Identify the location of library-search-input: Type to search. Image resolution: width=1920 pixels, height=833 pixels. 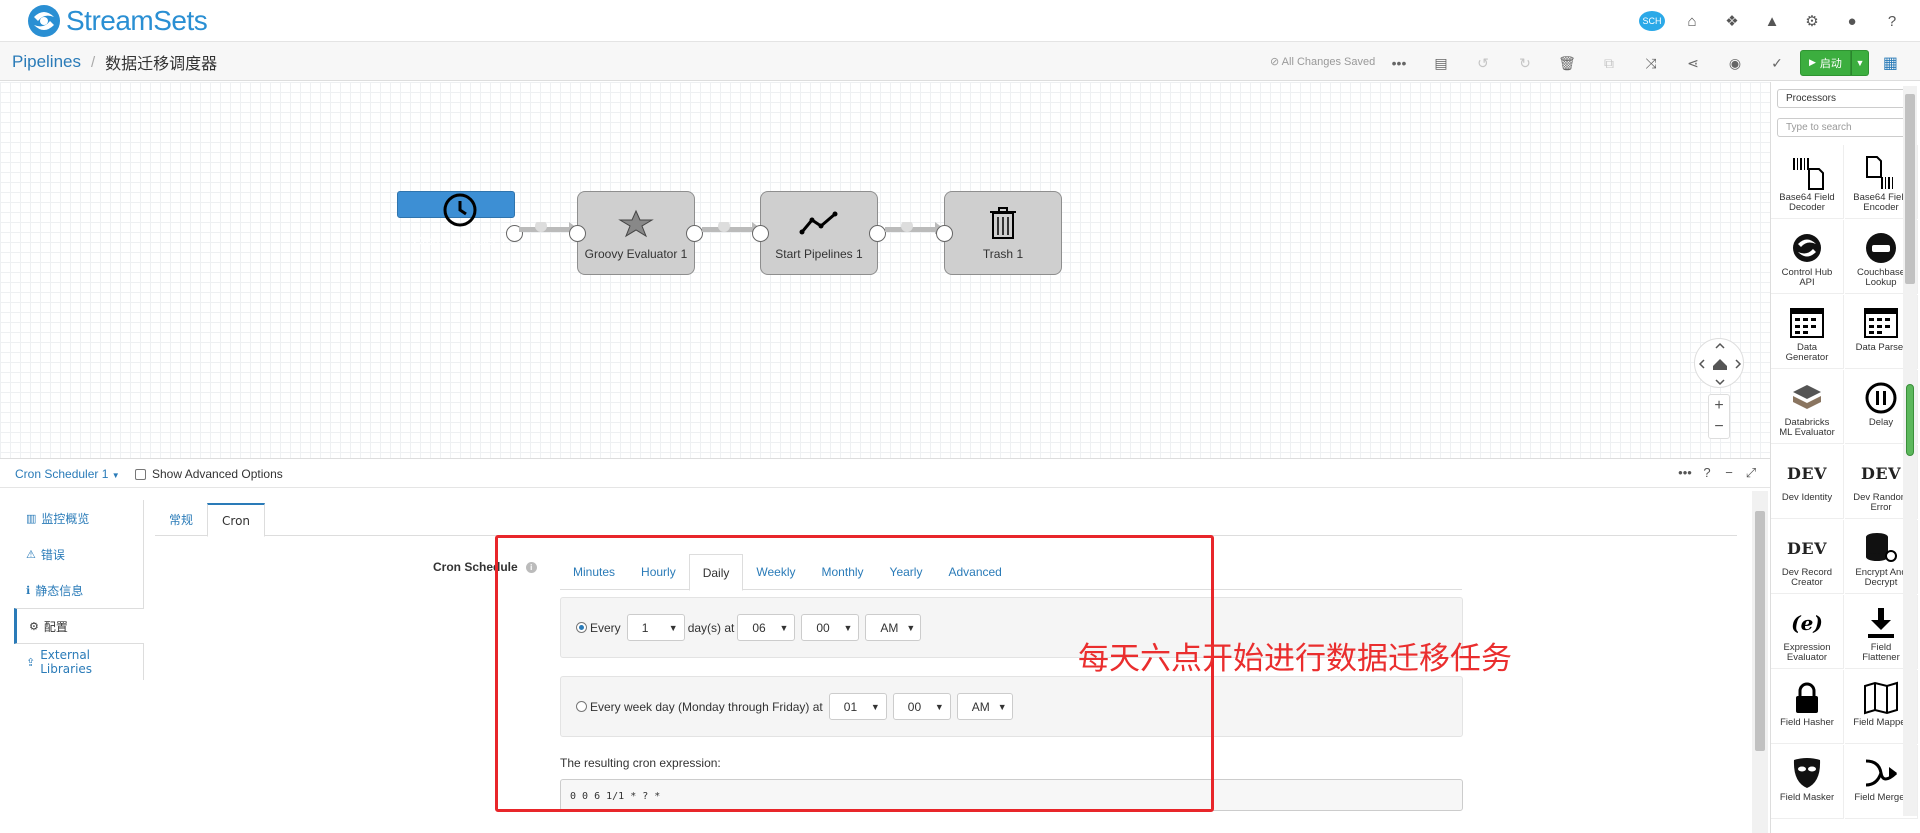
(1847, 127).